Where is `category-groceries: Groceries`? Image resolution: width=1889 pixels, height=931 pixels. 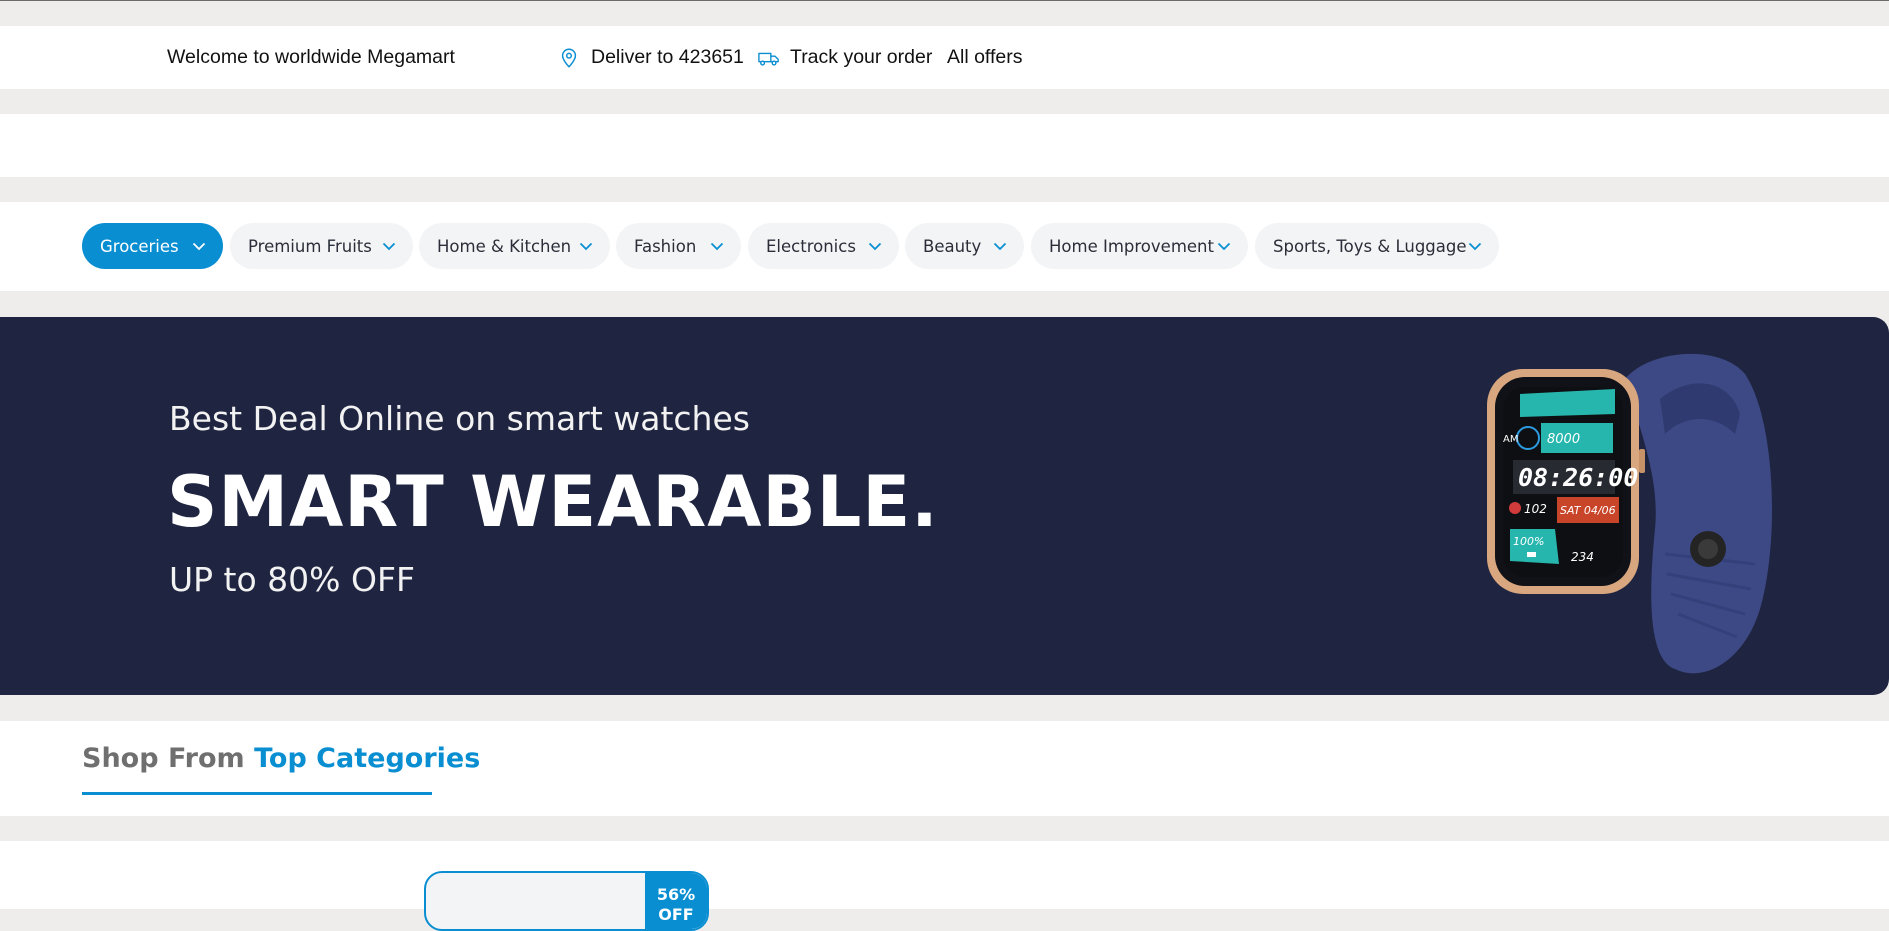 category-groceries: Groceries is located at coordinates (152, 246).